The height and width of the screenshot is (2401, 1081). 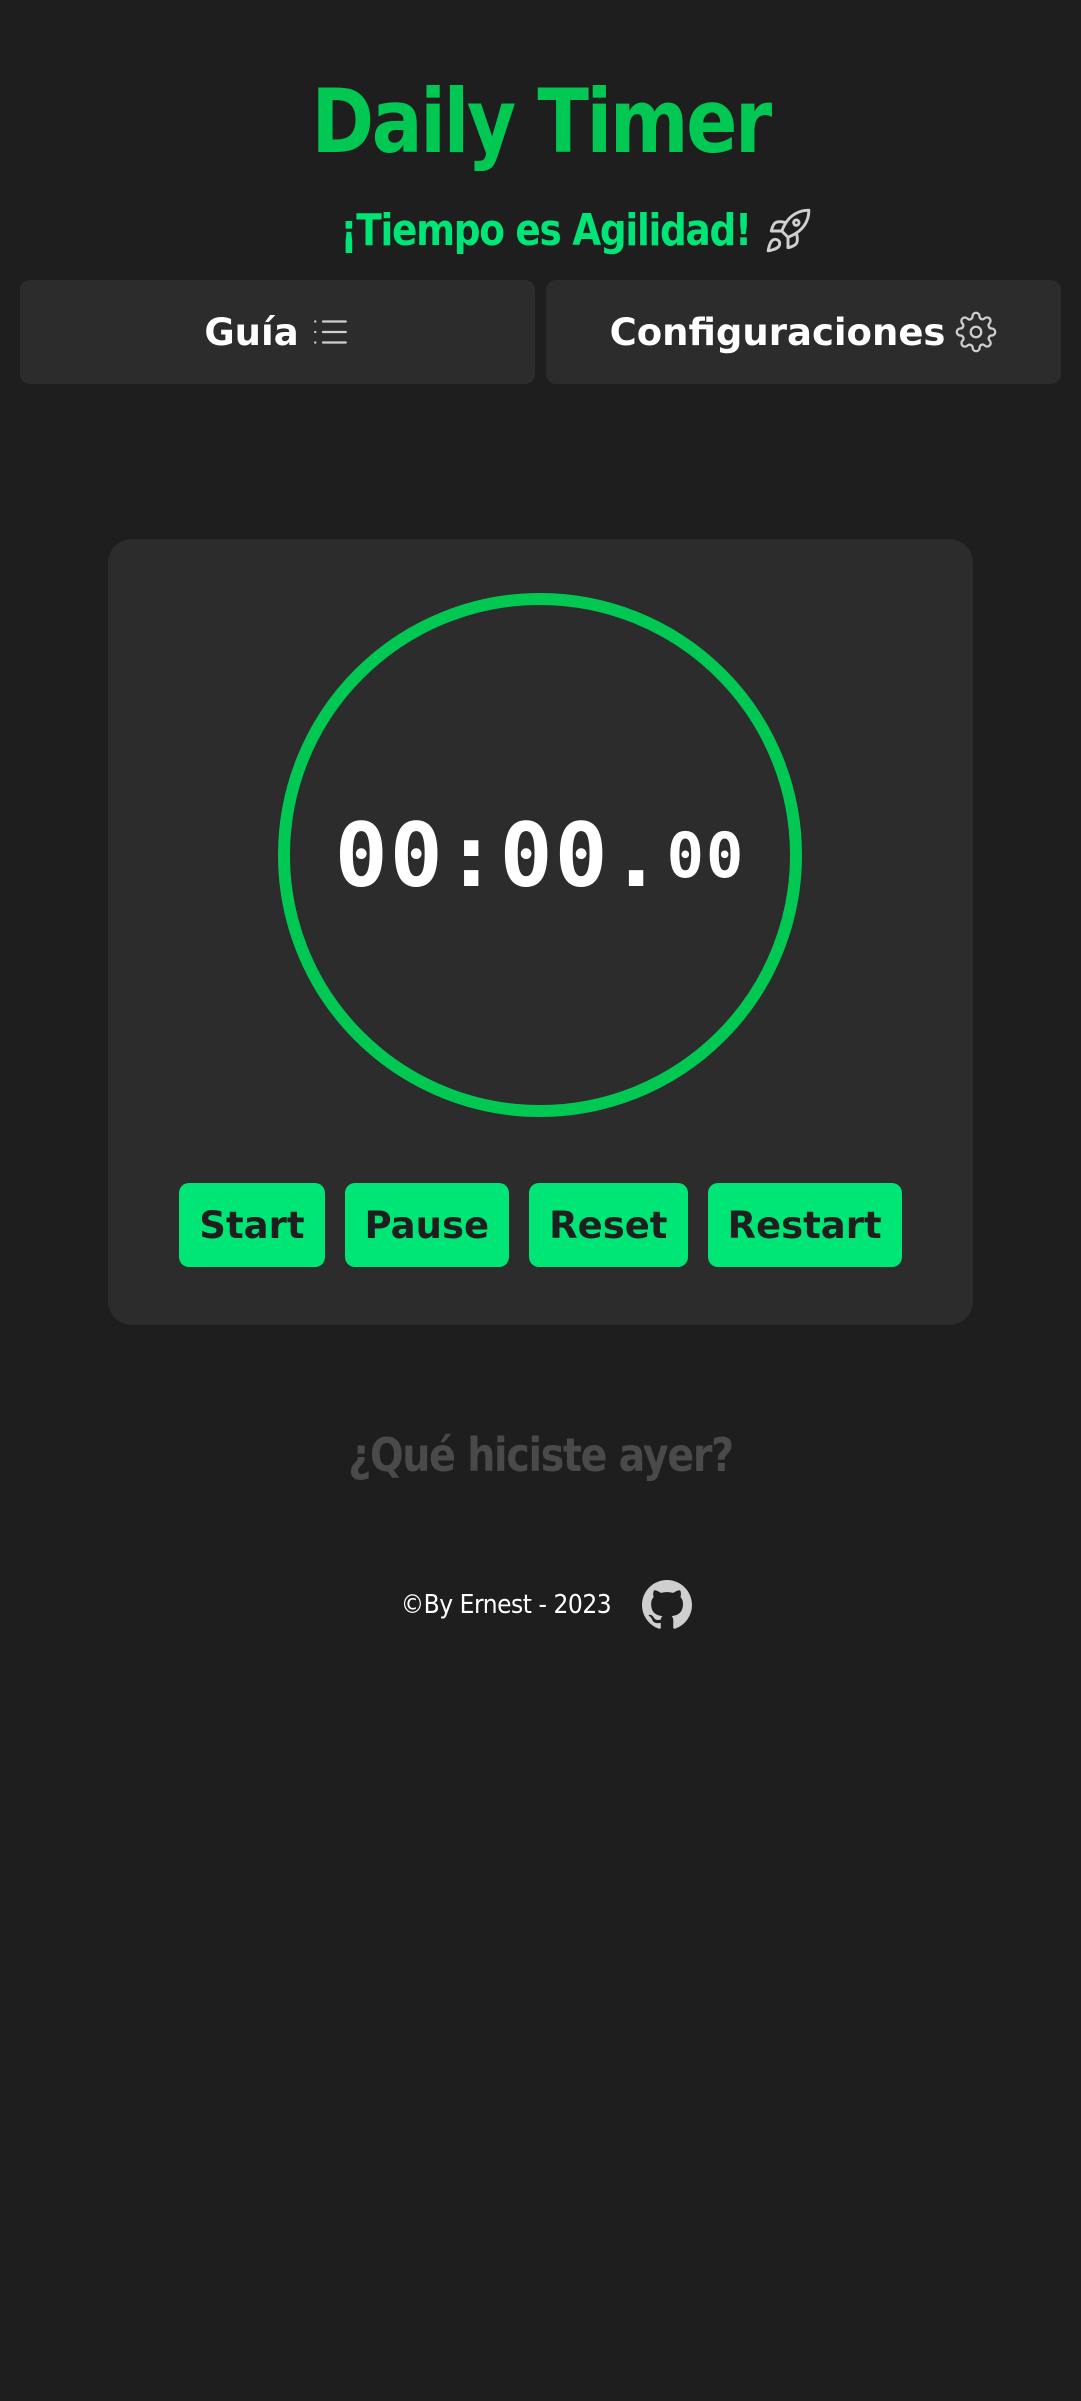 I want to click on app-title: Daily Timer, so click(x=541, y=121).